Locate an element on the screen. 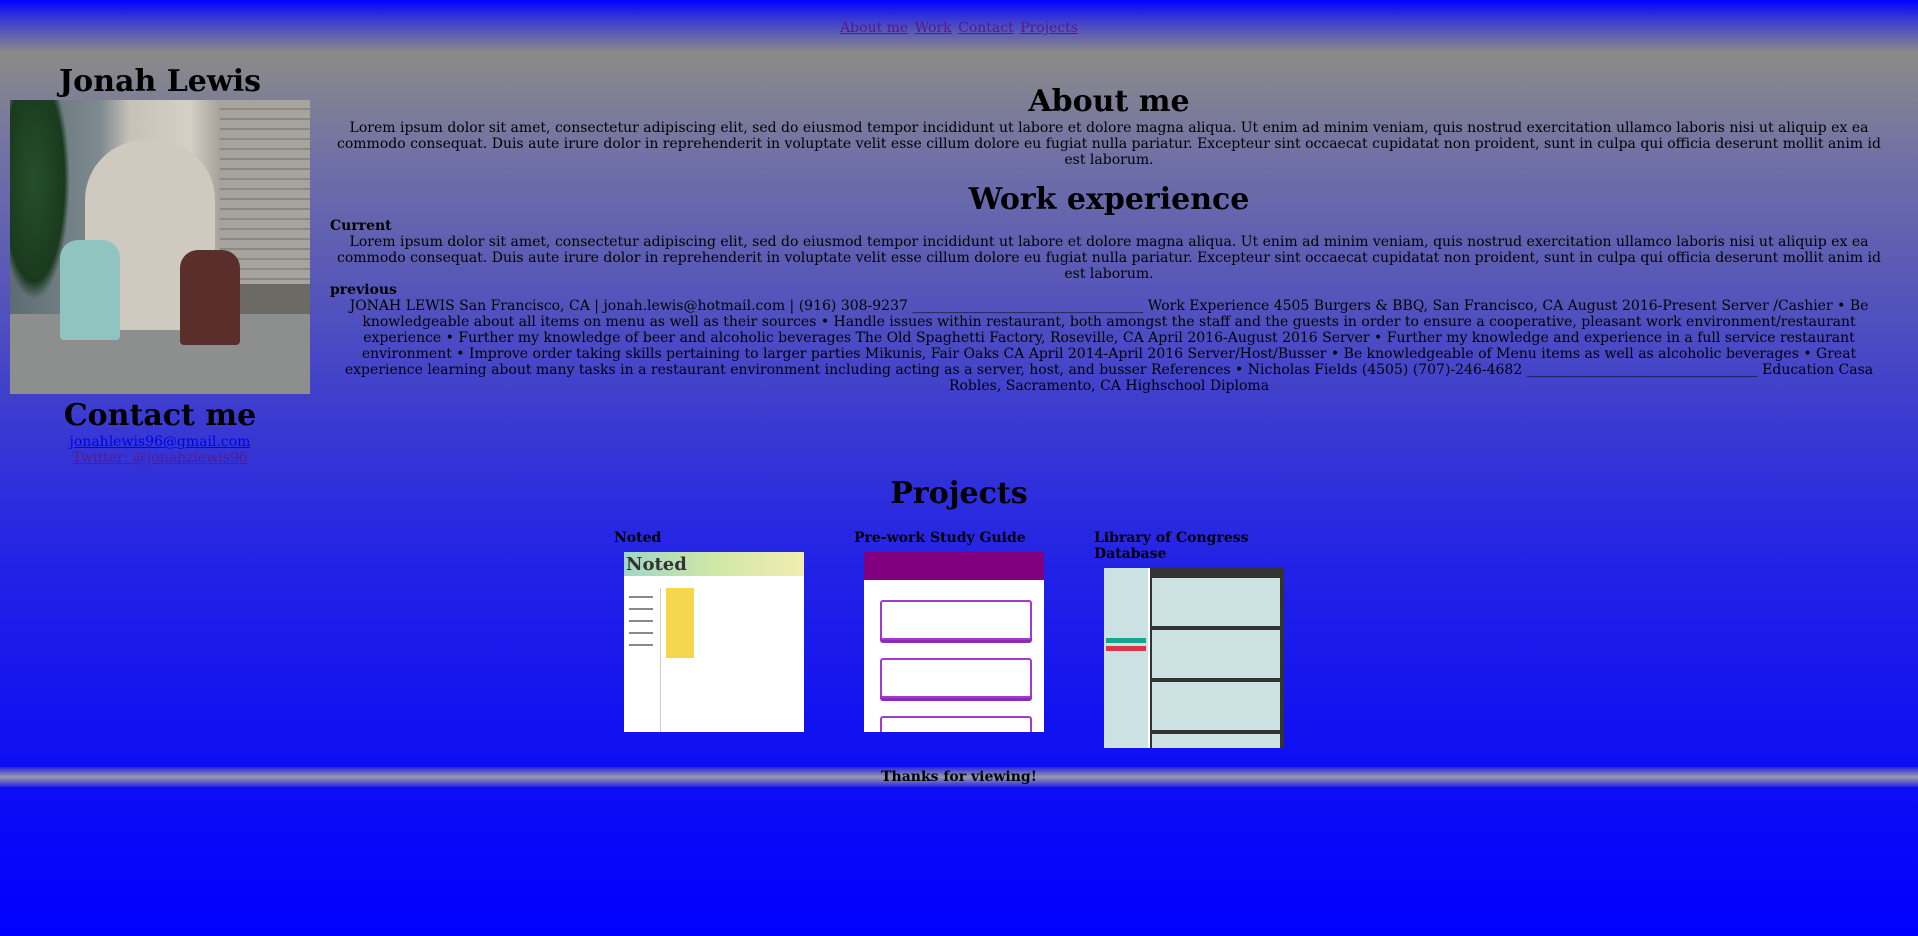  footer-text: Thanks for viewing! is located at coordinates (959, 777).